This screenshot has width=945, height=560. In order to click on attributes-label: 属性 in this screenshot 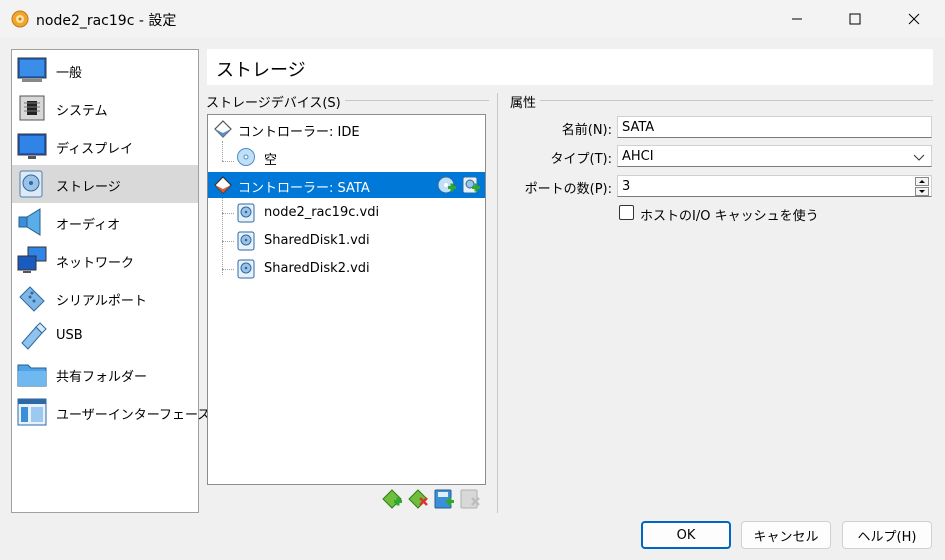, I will do `click(525, 101)`.